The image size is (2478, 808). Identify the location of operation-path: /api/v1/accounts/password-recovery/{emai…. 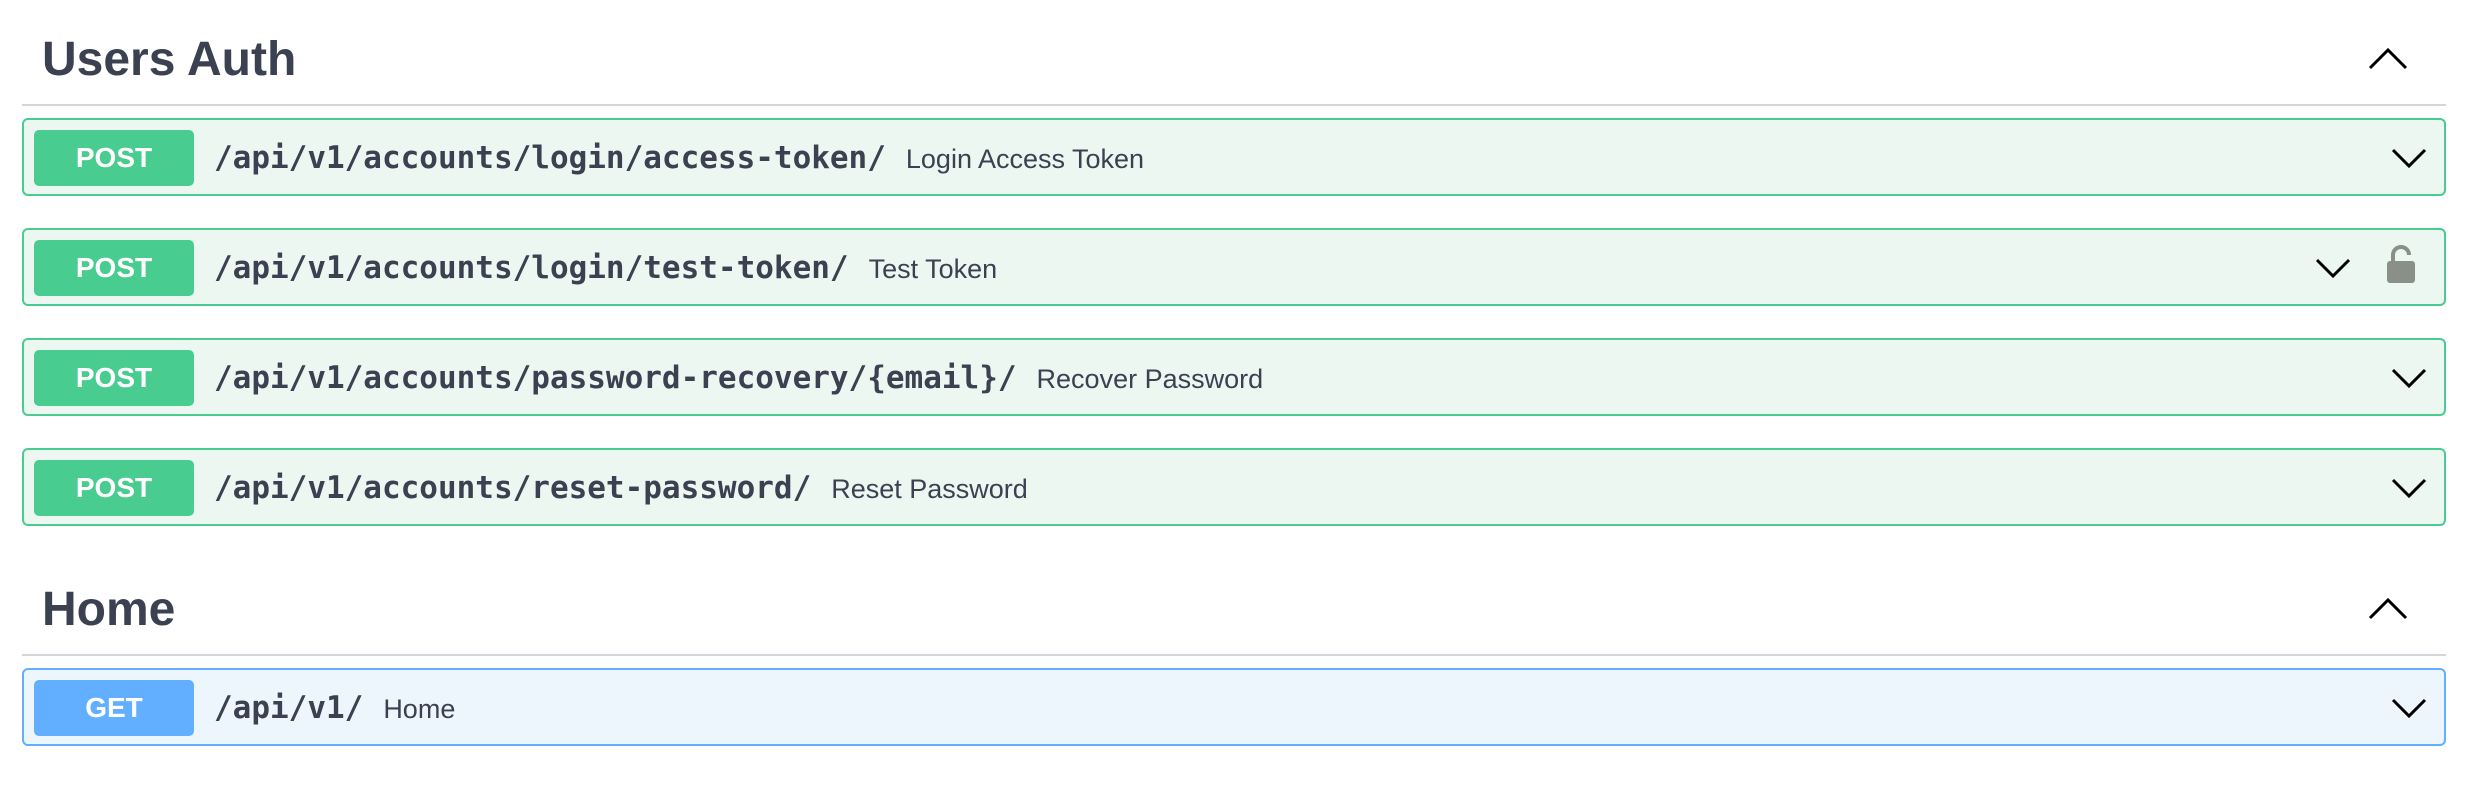
(615, 378).